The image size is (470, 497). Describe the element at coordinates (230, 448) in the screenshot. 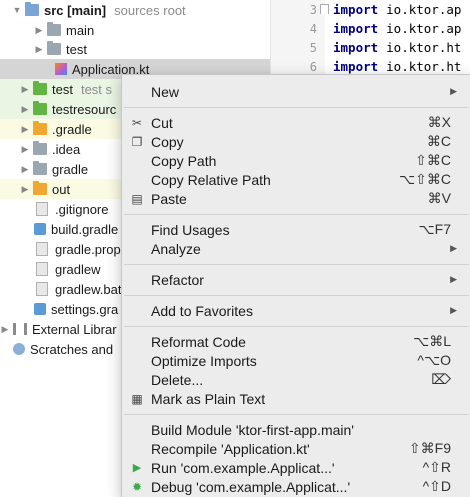

I see `menu-item-label: Recompile 'Application.kt'` at that location.